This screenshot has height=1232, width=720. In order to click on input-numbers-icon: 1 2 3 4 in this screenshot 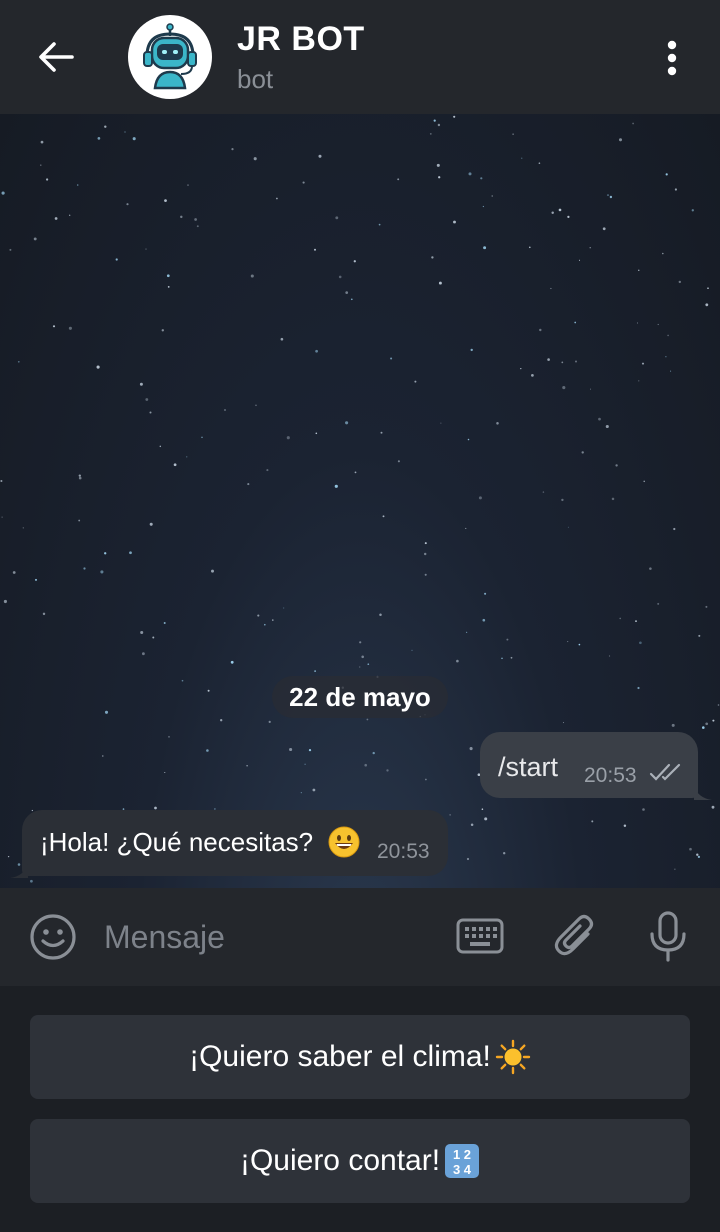, I will do `click(462, 1161)`.